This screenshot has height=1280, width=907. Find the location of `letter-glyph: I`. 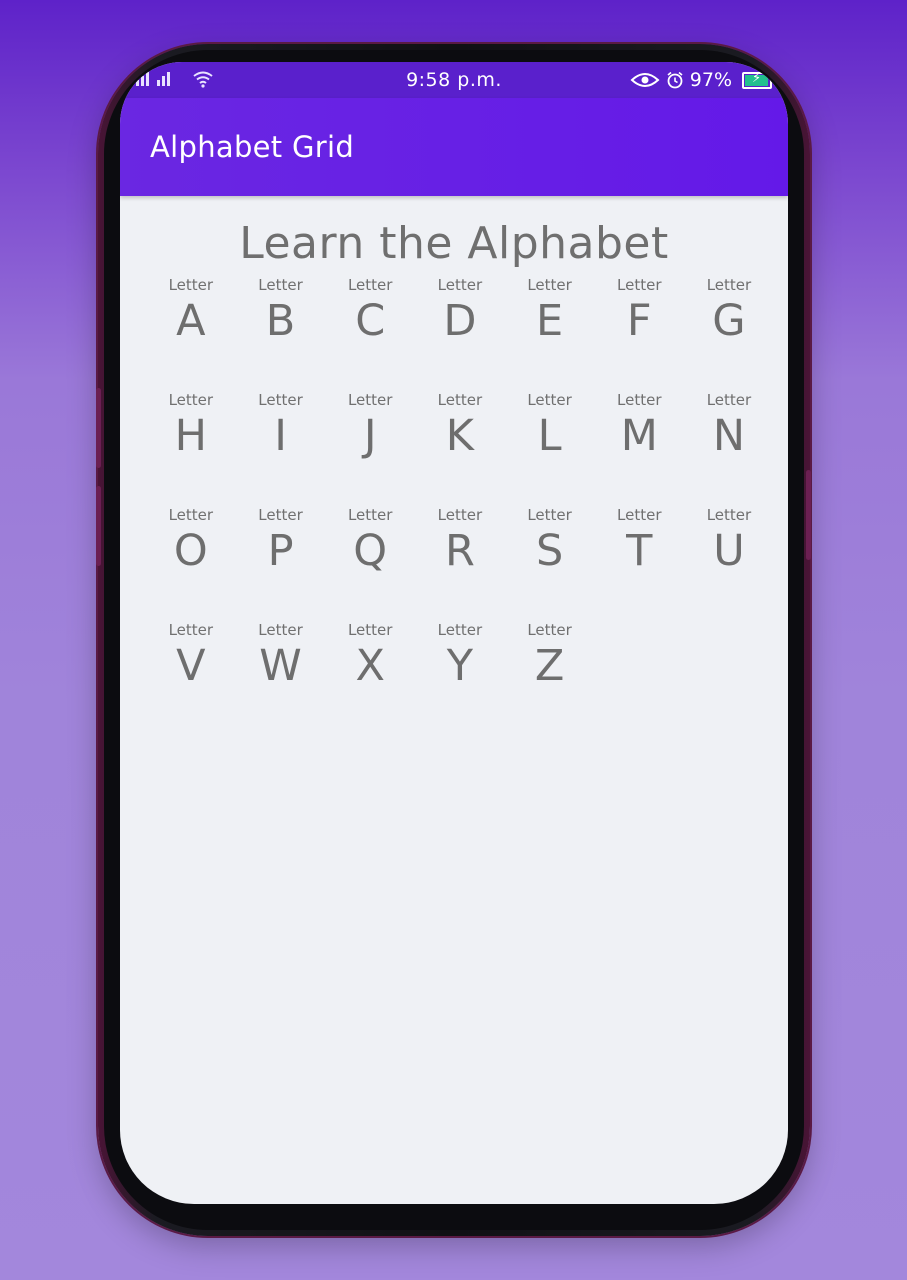

letter-glyph: I is located at coordinates (280, 436).